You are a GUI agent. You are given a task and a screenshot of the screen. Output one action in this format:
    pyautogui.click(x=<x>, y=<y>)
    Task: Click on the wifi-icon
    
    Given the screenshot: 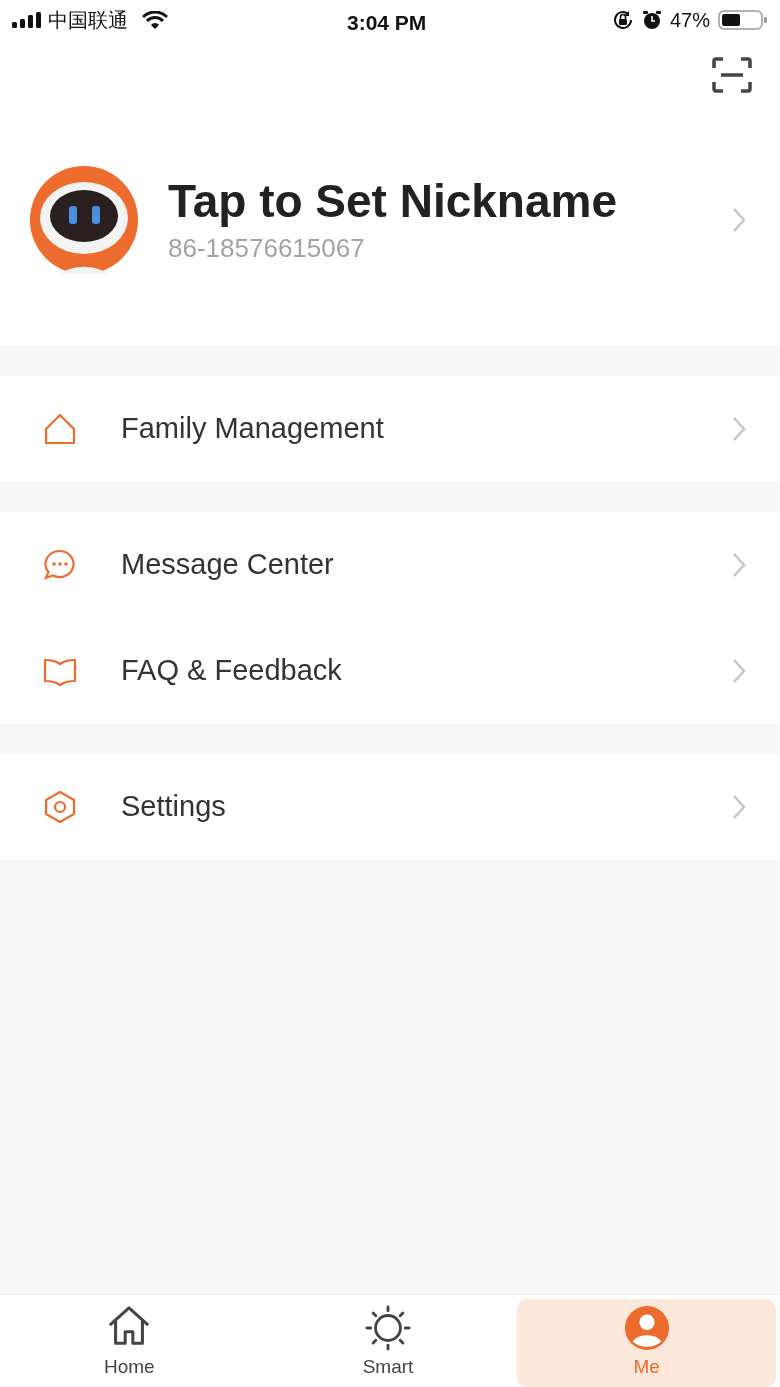 What is the action you would take?
    pyautogui.click(x=155, y=20)
    